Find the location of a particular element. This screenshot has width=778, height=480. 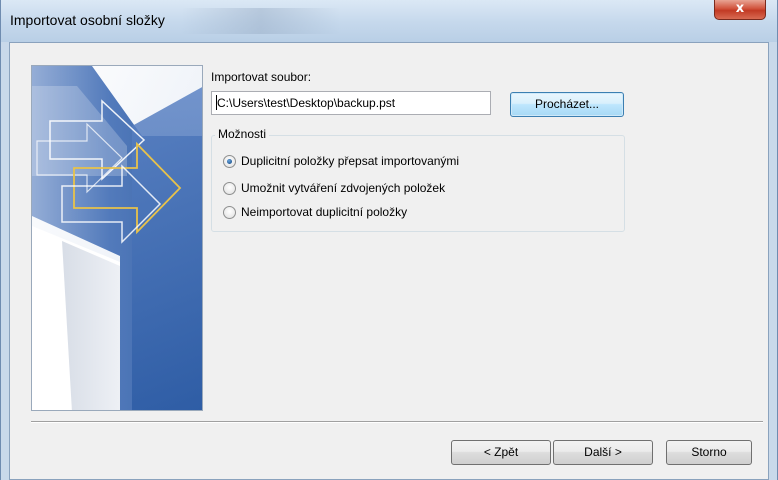

option-skip-duplicates: Neimportovat duplicitní položky is located at coordinates (315, 212).